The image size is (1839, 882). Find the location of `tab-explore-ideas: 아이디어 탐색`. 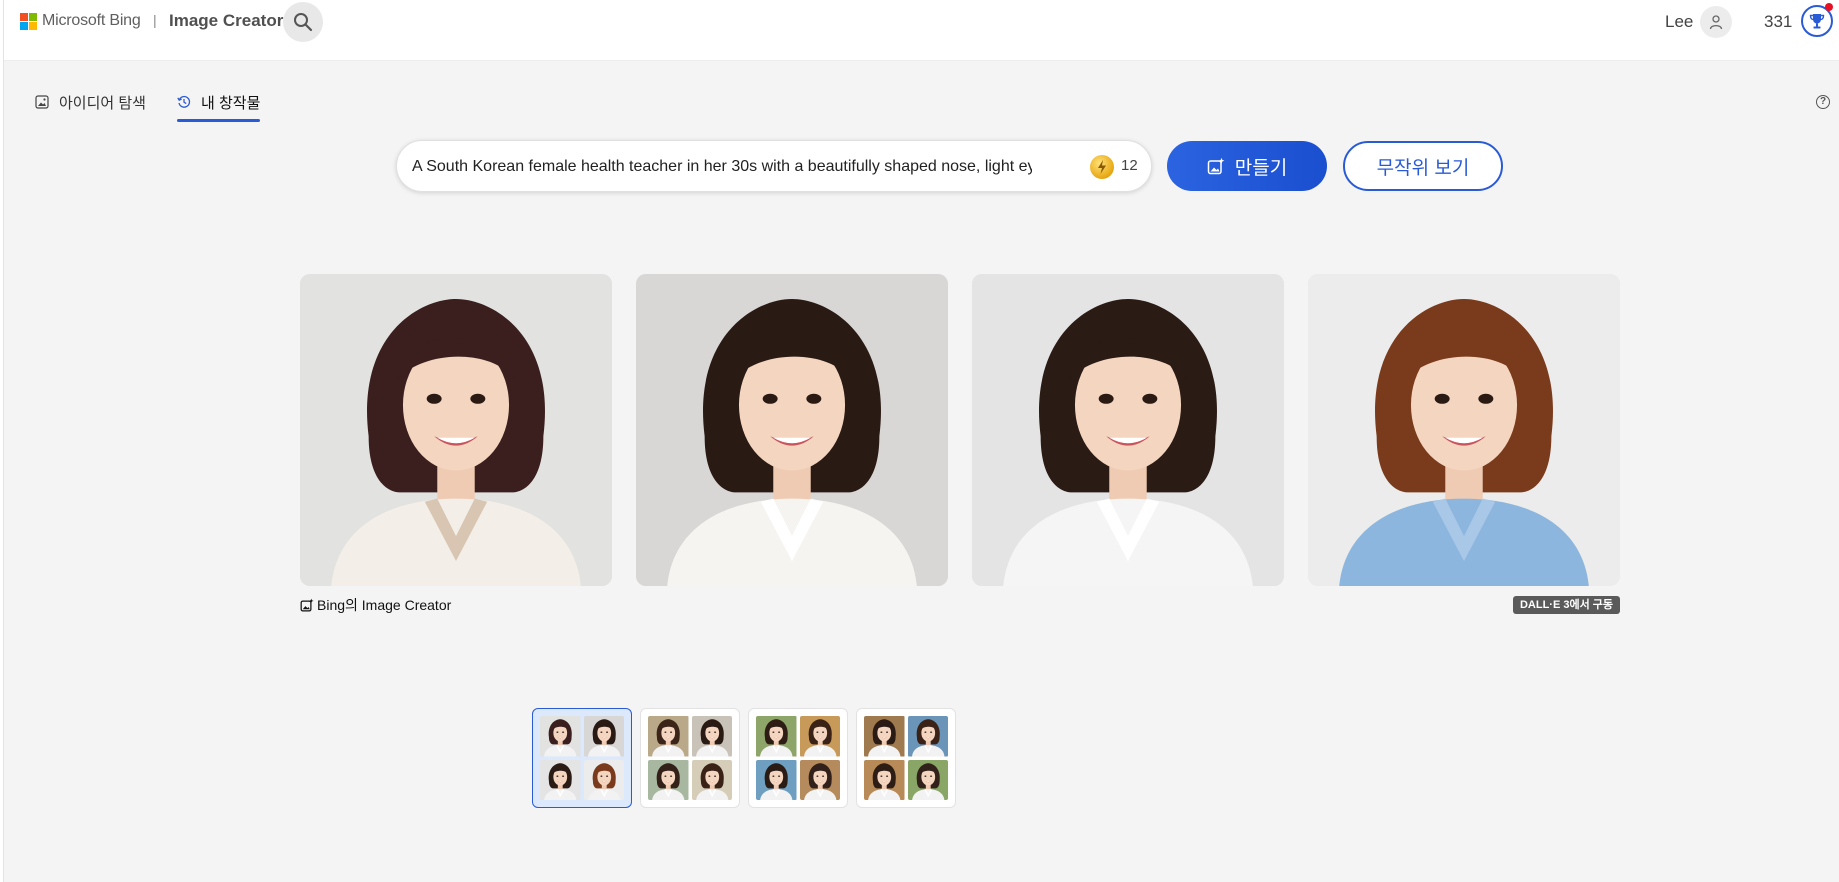

tab-explore-ideas: 아이디어 탐색 is located at coordinates (90, 107).